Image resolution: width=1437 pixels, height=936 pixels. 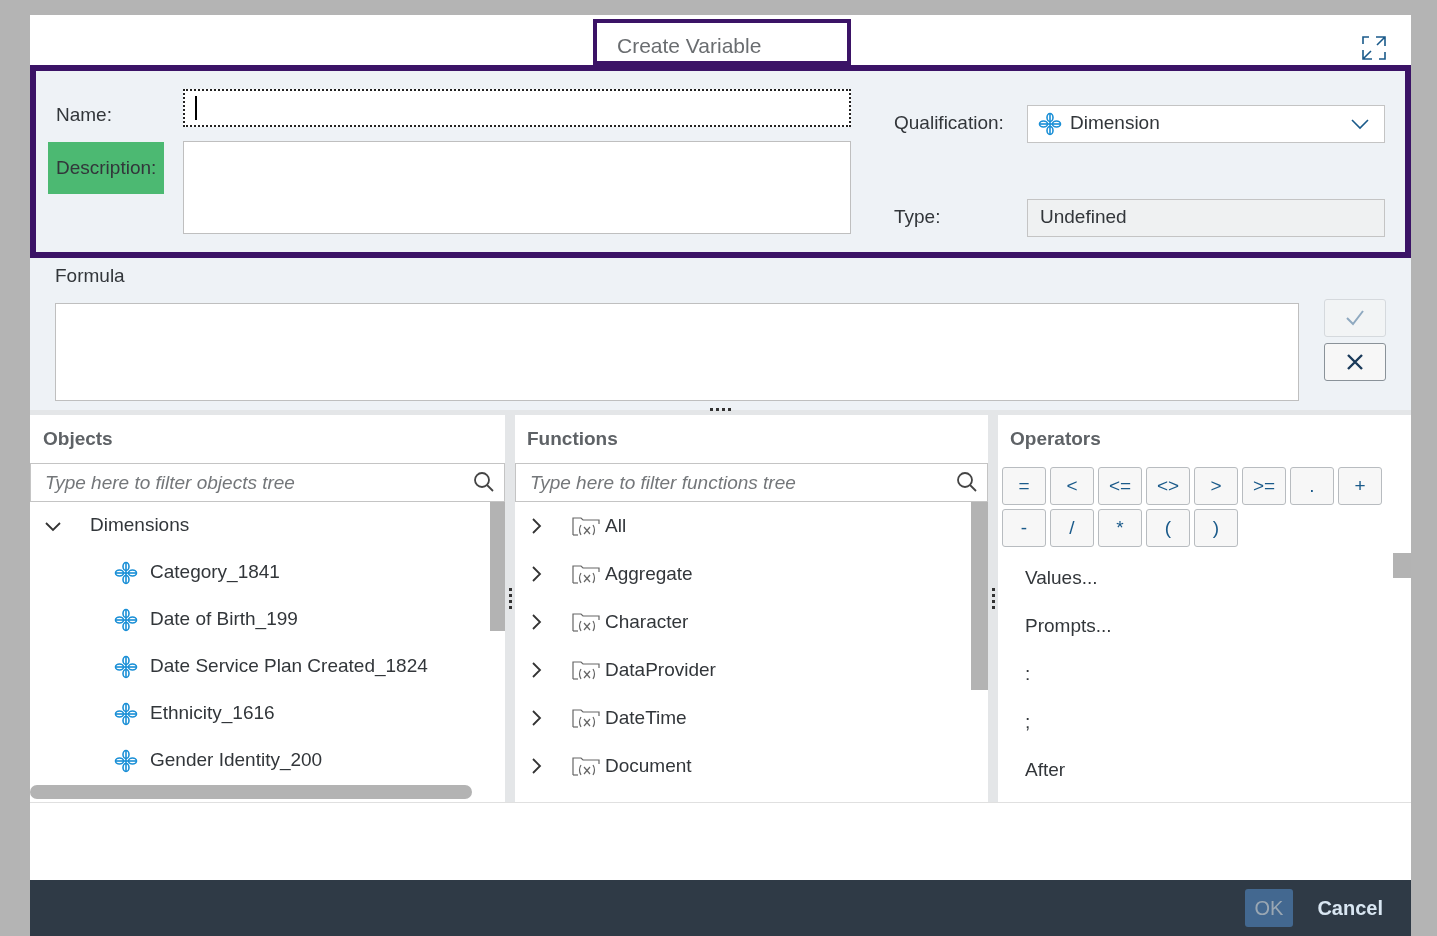 I want to click on operator-button: <, so click(x=1072, y=486).